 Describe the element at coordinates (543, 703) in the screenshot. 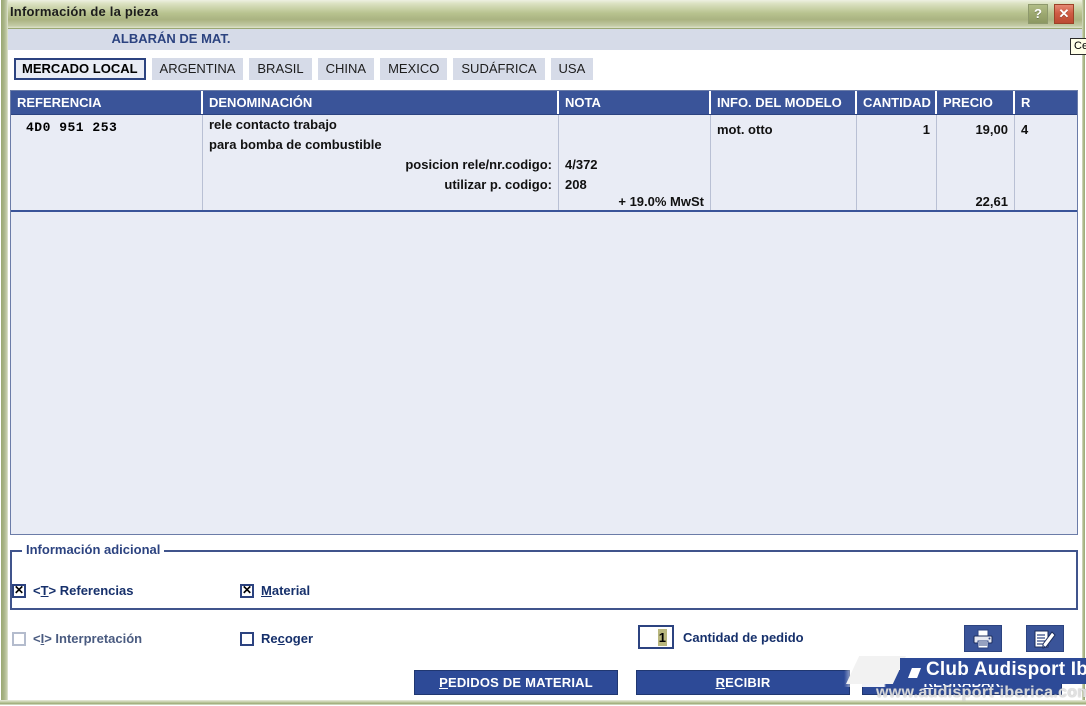

I see `window-border-bottom` at that location.